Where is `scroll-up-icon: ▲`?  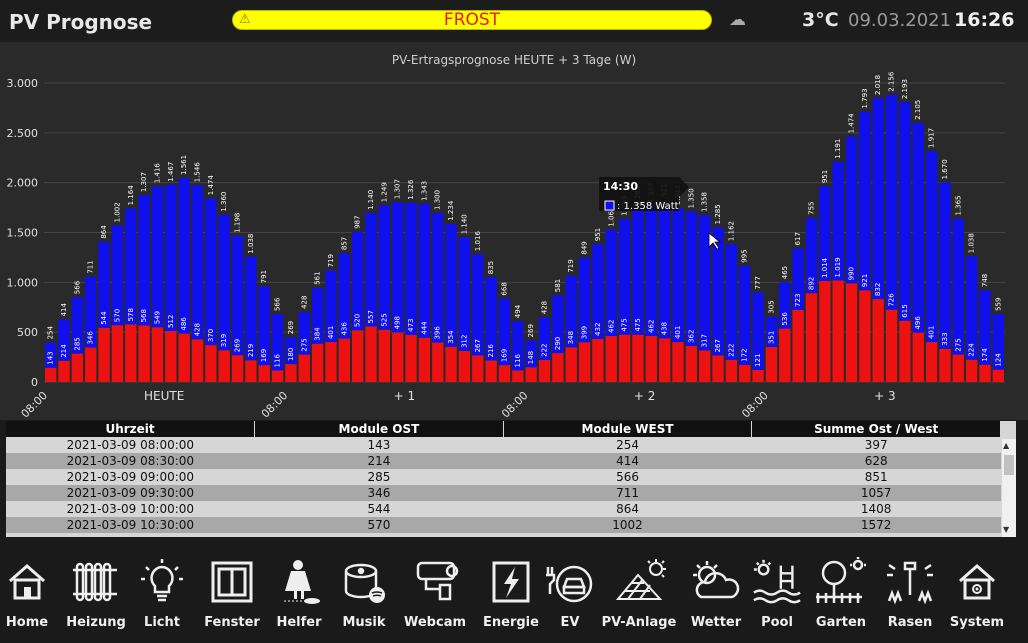
scroll-up-icon: ▲ is located at coordinates (1006, 445).